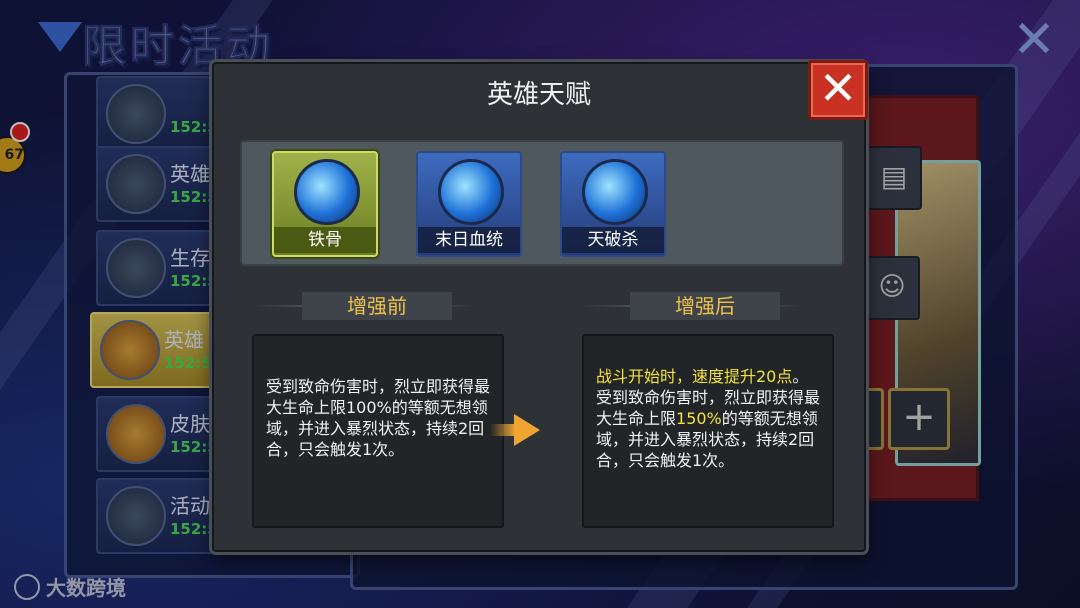  What do you see at coordinates (615, 192) in the screenshot?
I see `burst-orb-icon` at bounding box center [615, 192].